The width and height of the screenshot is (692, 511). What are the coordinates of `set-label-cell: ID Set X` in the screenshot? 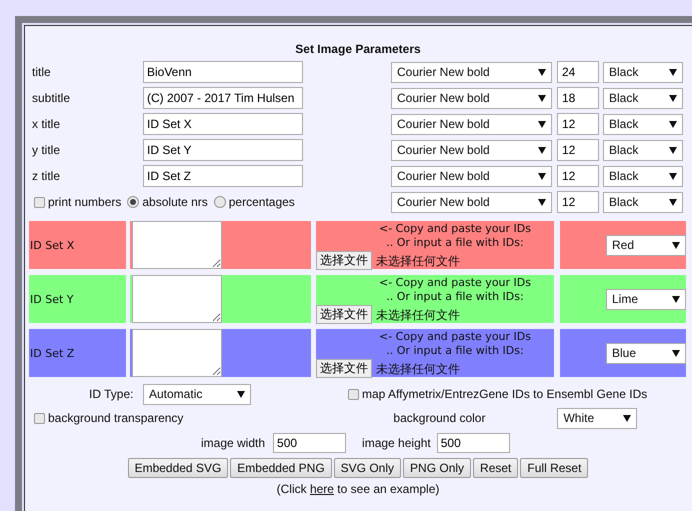 It's located at (77, 245).